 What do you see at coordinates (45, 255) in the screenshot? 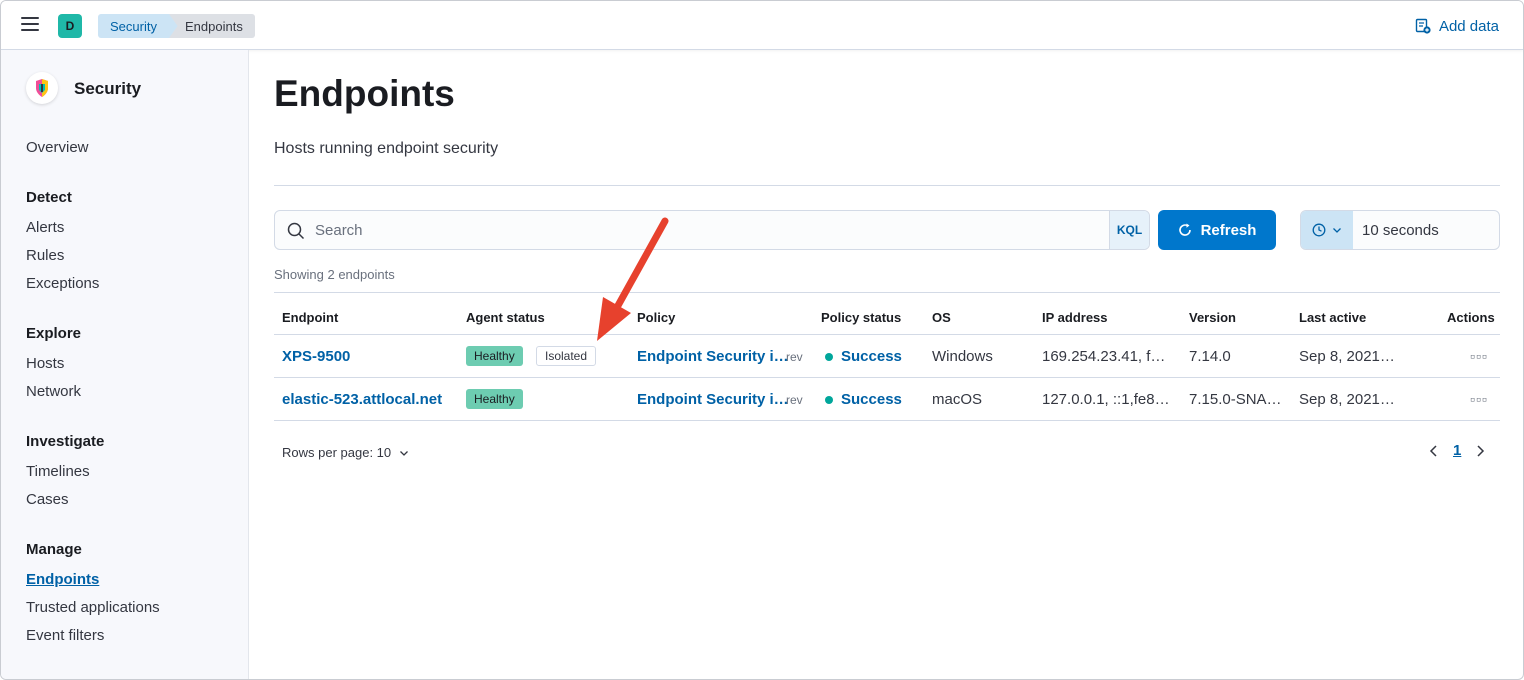
I see `sidebar-item-rules: Rules` at bounding box center [45, 255].